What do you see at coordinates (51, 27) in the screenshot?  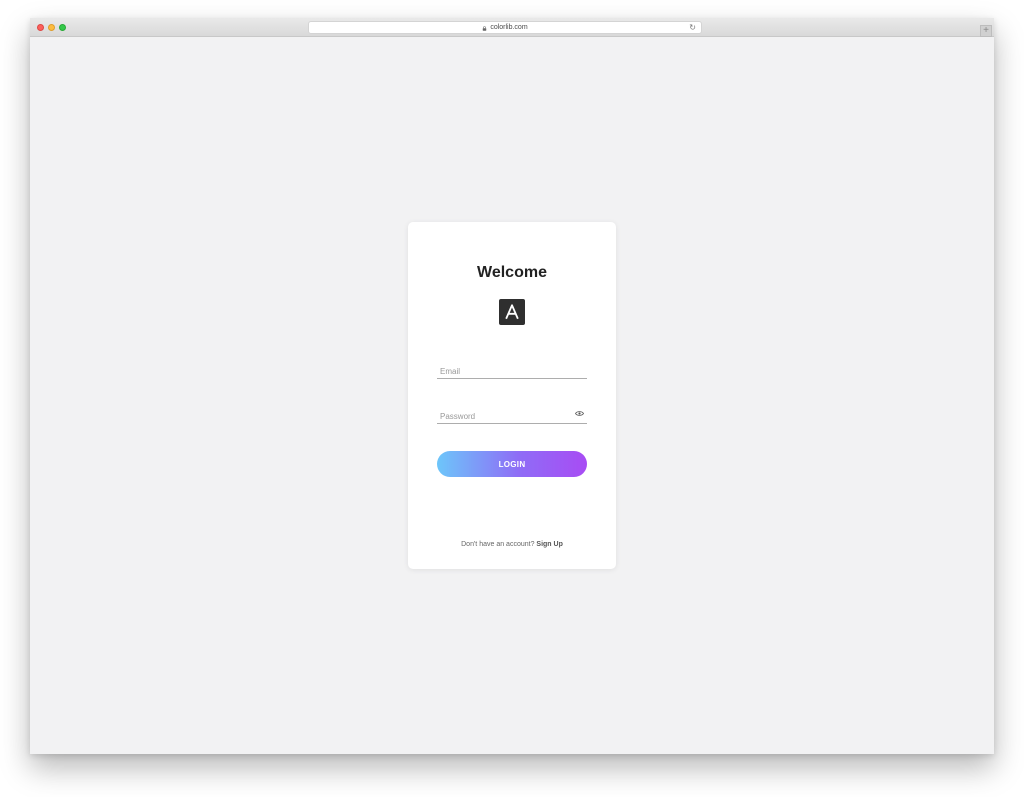 I see `minimize-window-button` at bounding box center [51, 27].